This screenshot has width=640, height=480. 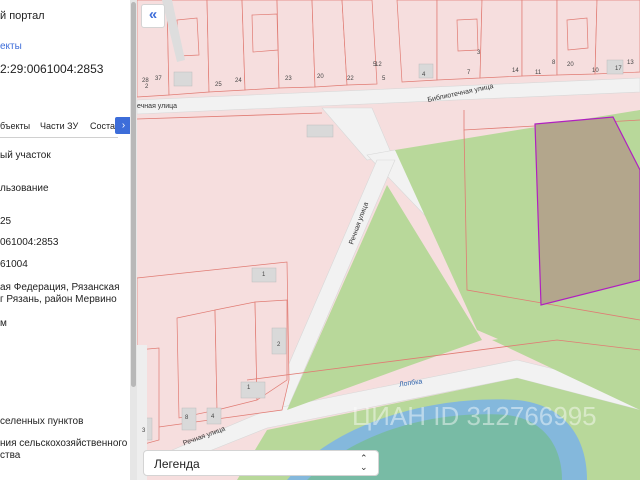 I want to click on plot-number: 23, so click(x=288, y=79).